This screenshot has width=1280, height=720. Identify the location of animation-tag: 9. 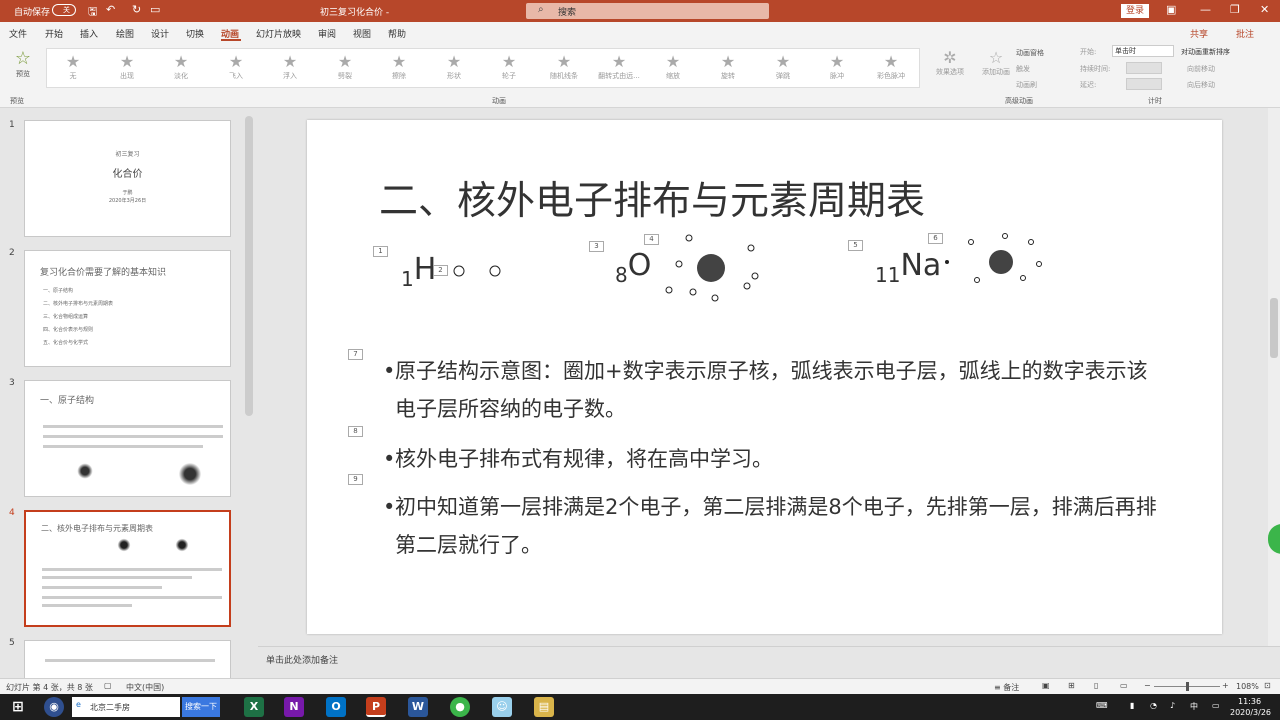
(355, 479).